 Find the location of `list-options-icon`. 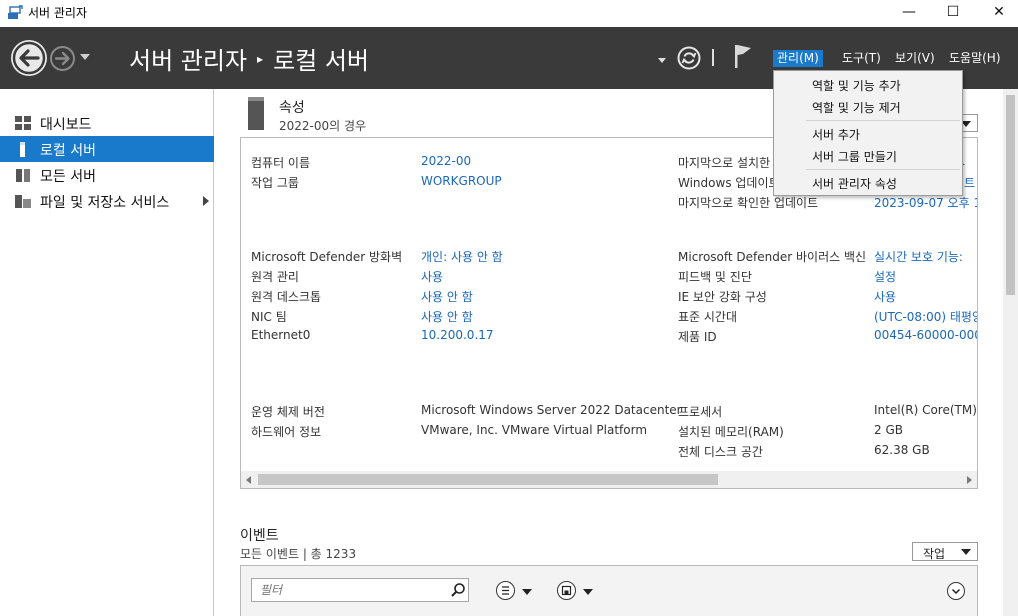

list-options-icon is located at coordinates (505, 590).